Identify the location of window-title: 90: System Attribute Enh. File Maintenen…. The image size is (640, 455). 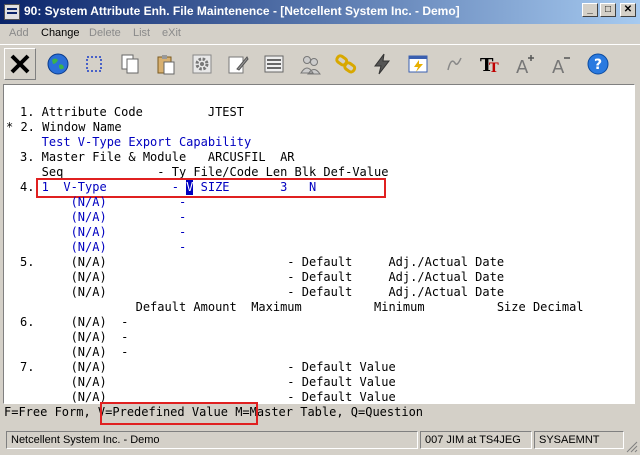
(242, 11).